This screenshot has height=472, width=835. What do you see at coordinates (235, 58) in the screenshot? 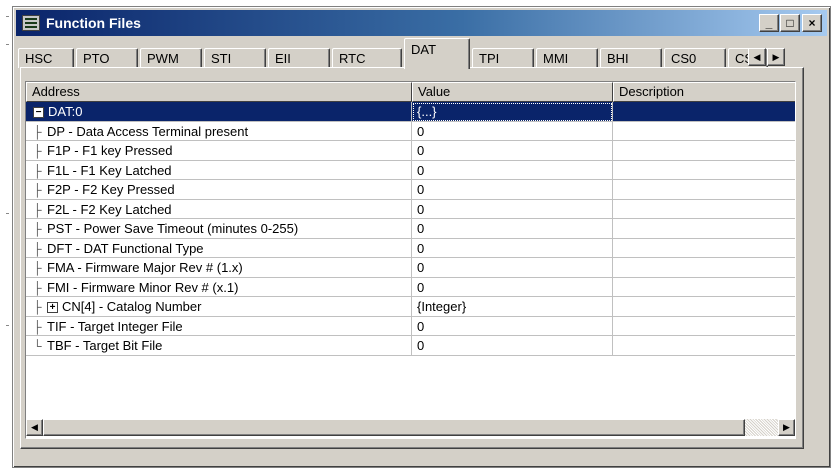
I see `tab-sti: STI` at bounding box center [235, 58].